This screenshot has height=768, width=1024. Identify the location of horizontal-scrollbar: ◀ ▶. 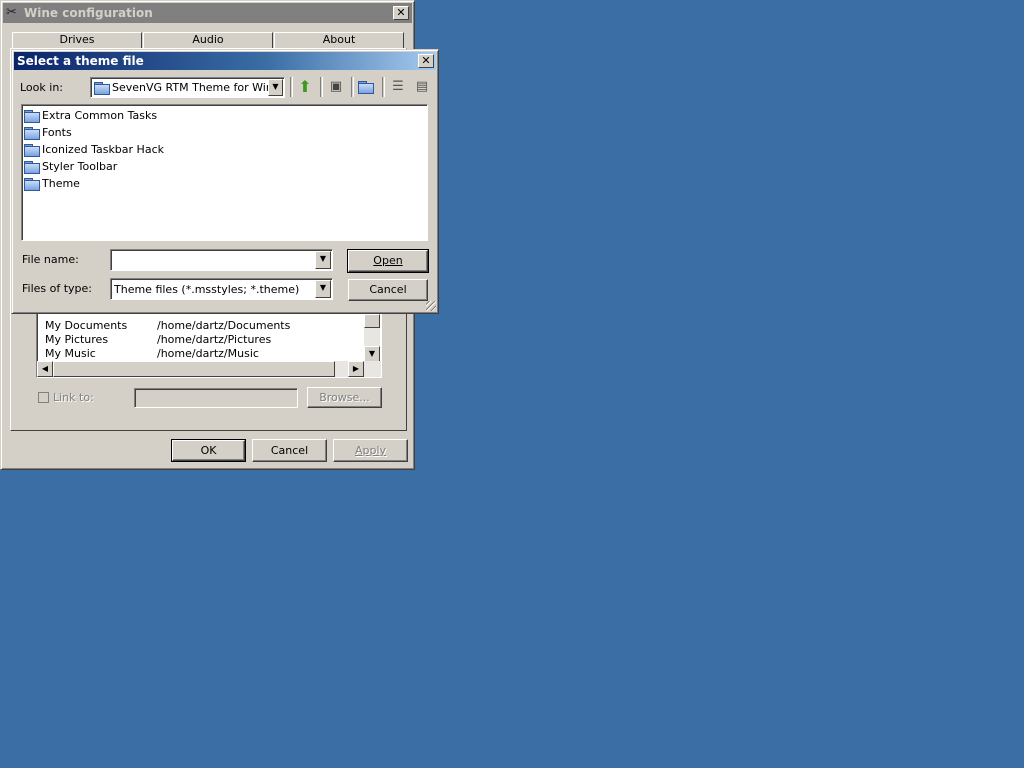
(209, 369).